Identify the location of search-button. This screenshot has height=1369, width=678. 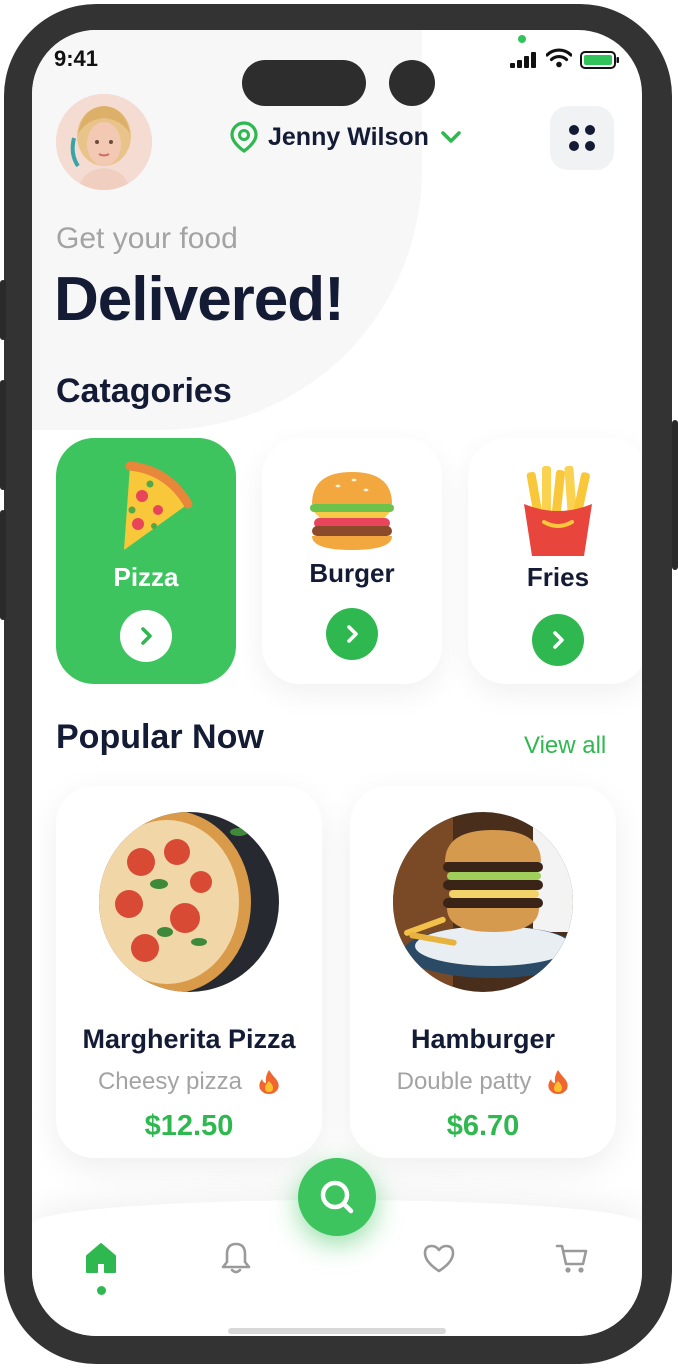
(337, 1197).